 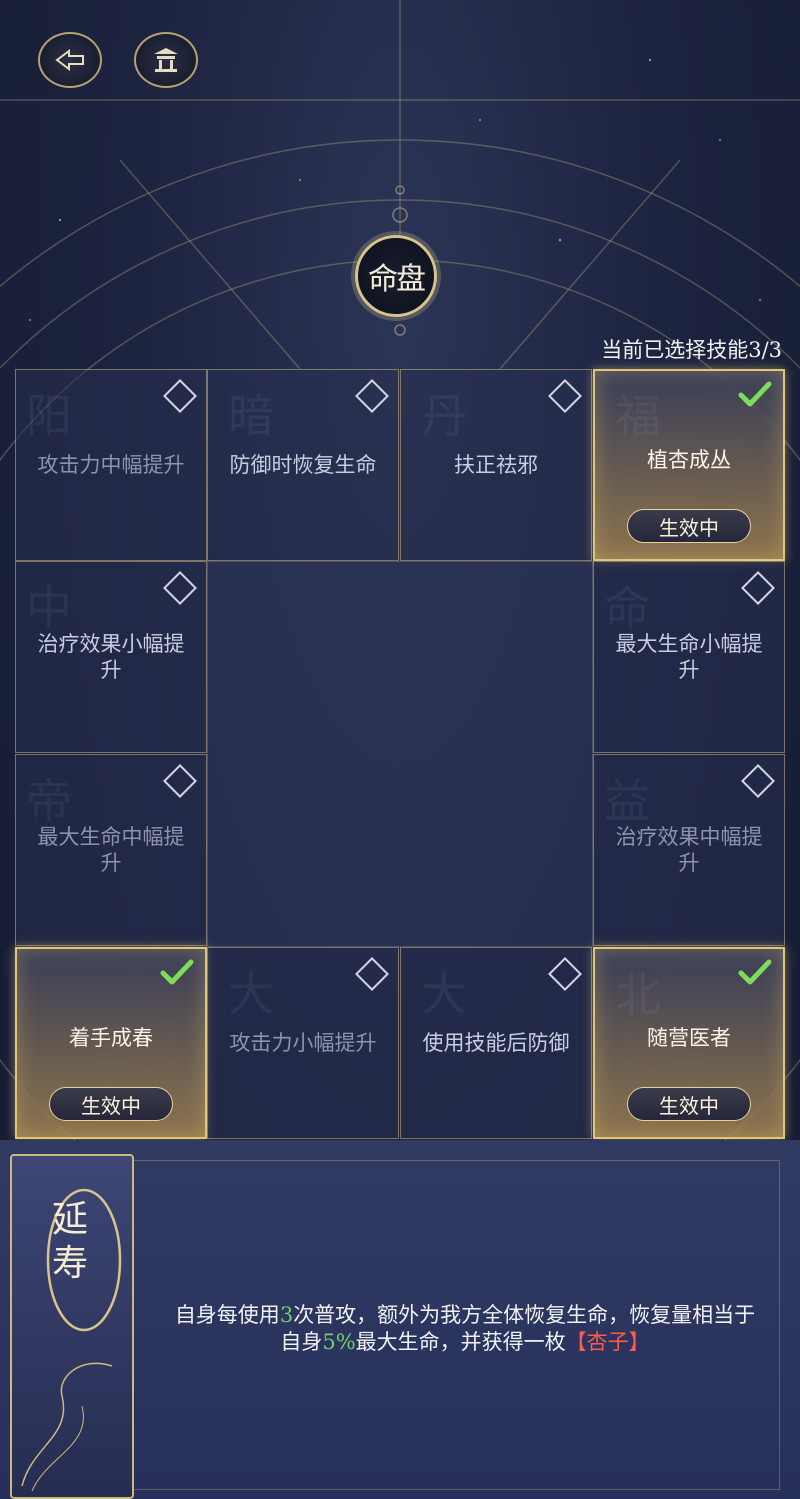 I want to click on skill-label: 防御时恢复生命, so click(x=303, y=465).